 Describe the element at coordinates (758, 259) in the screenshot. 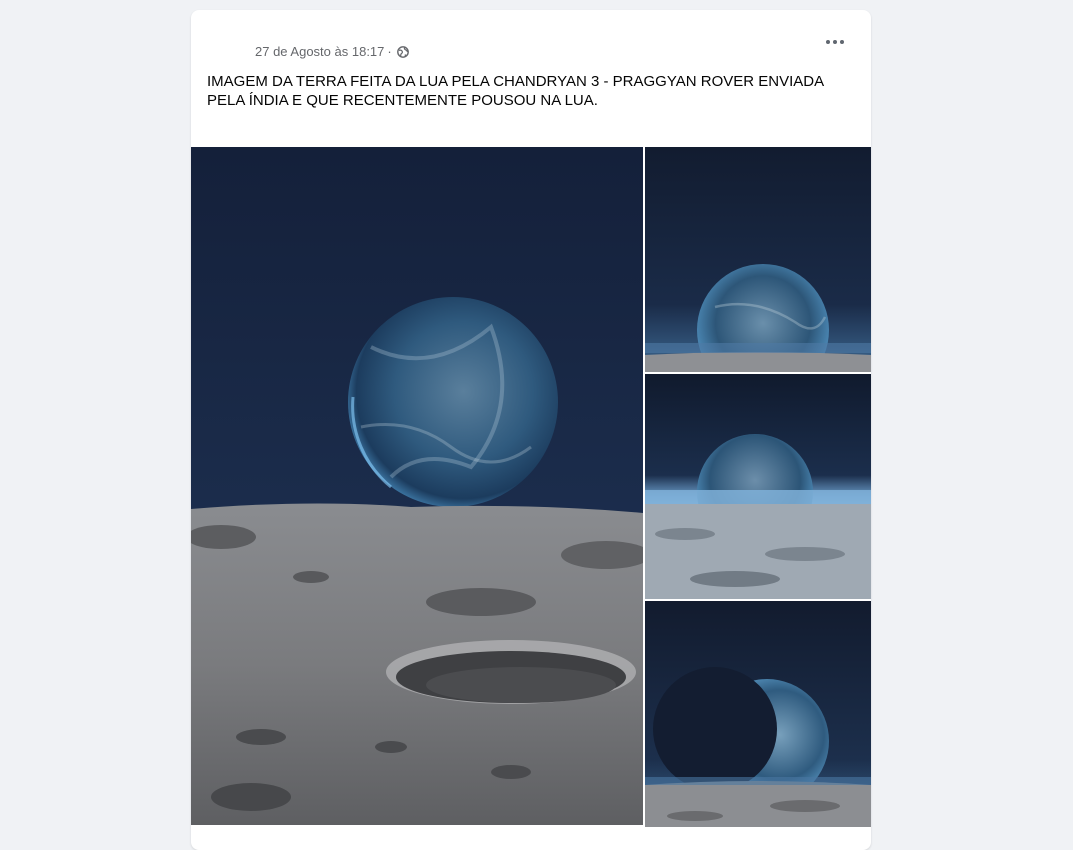

I see `photo-earth-horizon-small` at that location.